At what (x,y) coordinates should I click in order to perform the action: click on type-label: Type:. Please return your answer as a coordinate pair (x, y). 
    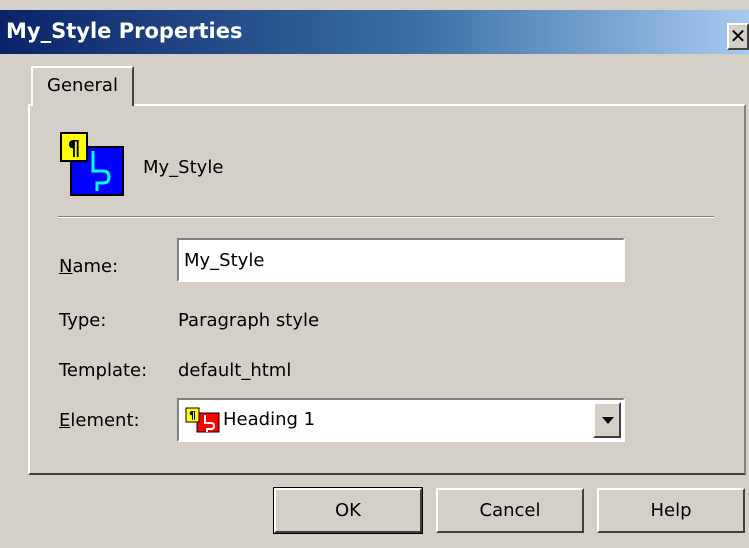
    Looking at the image, I should click on (83, 320).